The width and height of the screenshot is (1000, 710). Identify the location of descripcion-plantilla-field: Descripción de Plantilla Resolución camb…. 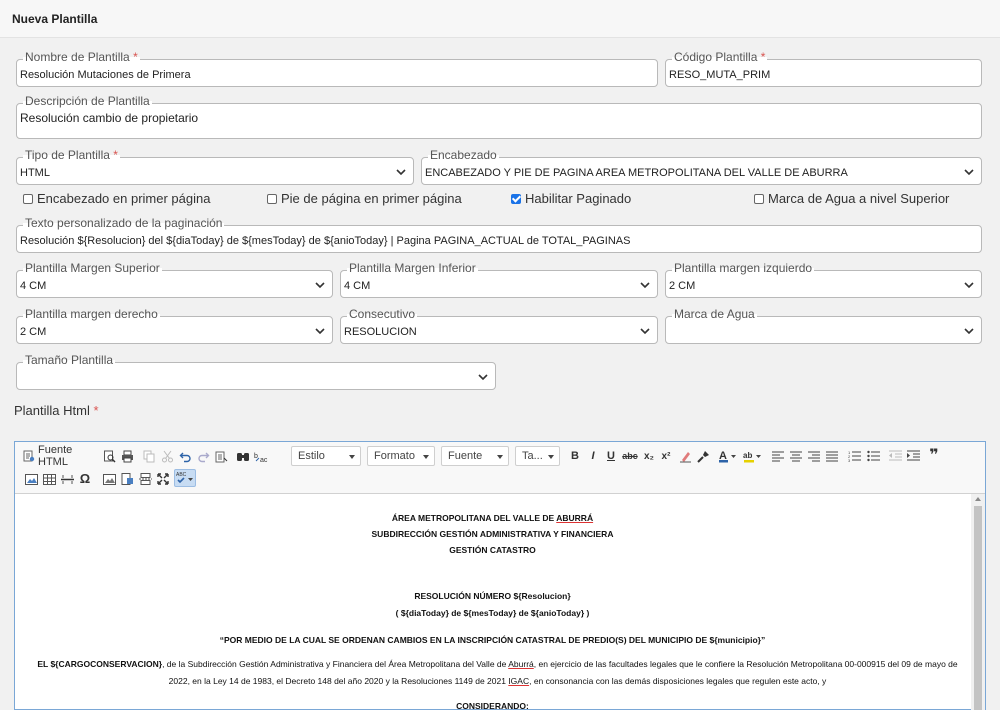
(499, 116).